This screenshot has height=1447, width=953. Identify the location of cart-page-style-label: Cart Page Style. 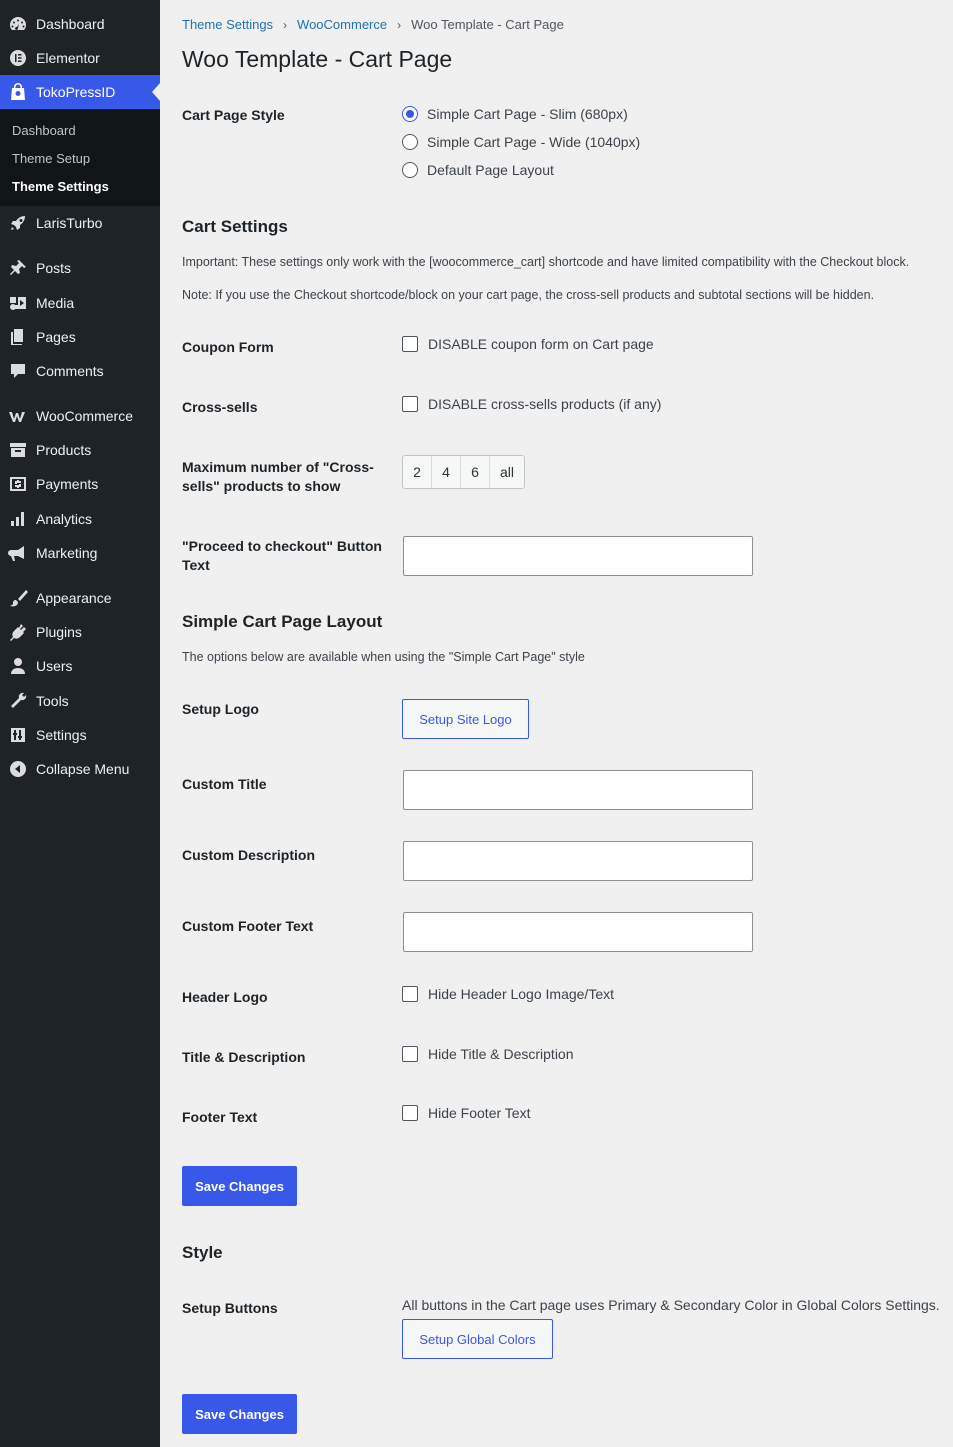
(233, 115).